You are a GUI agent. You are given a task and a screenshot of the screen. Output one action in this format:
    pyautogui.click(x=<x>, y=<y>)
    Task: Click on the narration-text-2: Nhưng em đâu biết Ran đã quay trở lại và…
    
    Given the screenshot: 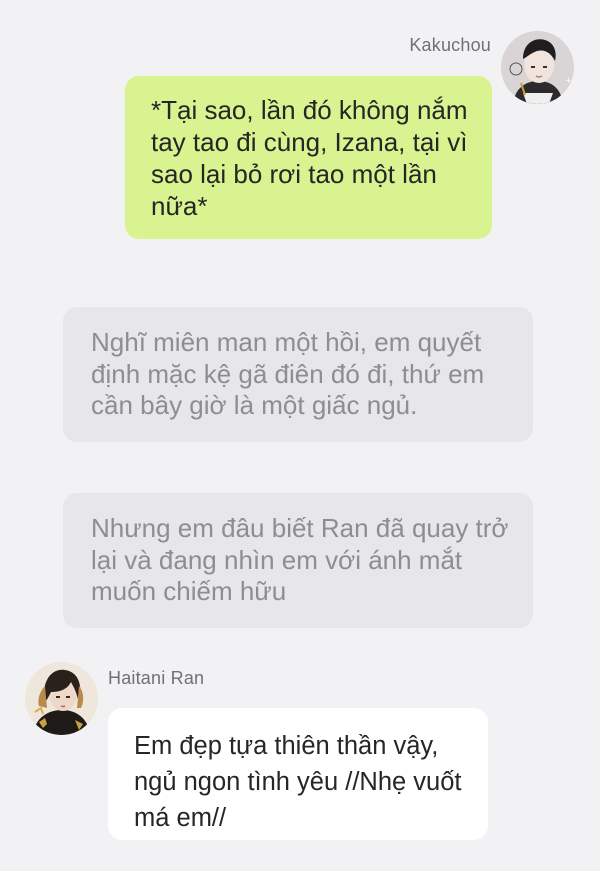 What is the action you would take?
    pyautogui.click(x=300, y=559)
    